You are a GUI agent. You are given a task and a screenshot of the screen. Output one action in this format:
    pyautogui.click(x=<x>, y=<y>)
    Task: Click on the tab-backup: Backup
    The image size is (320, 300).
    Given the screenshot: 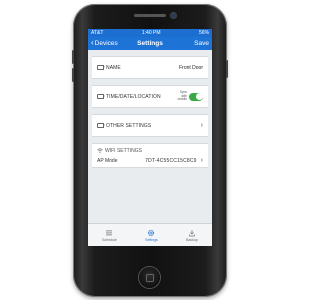 What is the action you would take?
    pyautogui.click(x=192, y=235)
    